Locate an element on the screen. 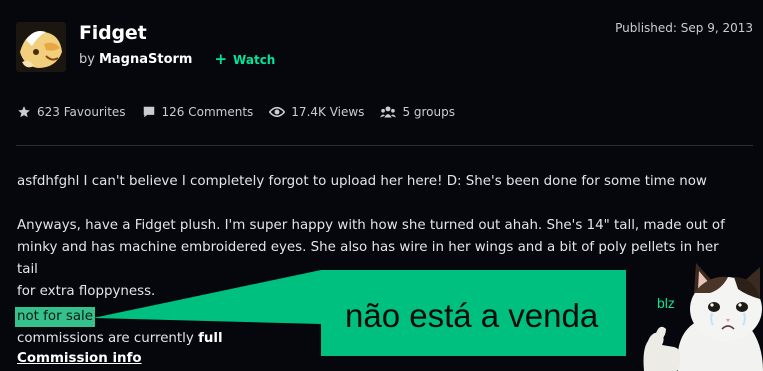 The height and width of the screenshot is (371, 763). author-avatar is located at coordinates (41, 47).